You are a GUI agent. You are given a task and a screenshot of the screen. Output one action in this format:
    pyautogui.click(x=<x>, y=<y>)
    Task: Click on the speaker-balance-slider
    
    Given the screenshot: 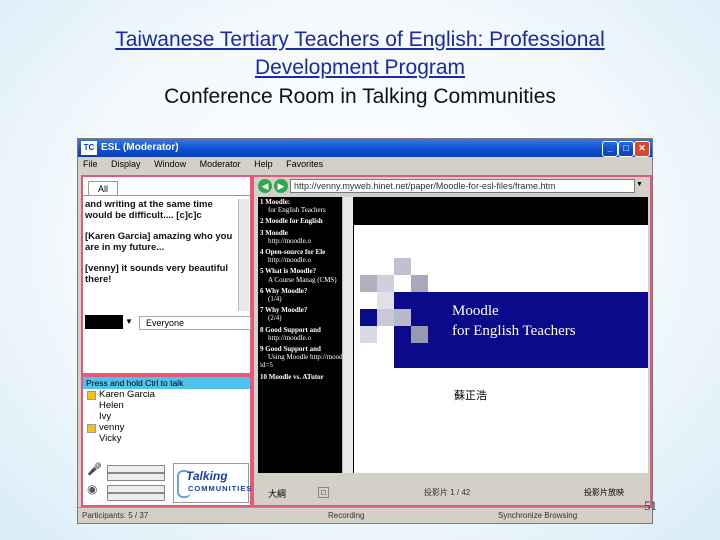 What is the action you would take?
    pyautogui.click(x=136, y=497)
    